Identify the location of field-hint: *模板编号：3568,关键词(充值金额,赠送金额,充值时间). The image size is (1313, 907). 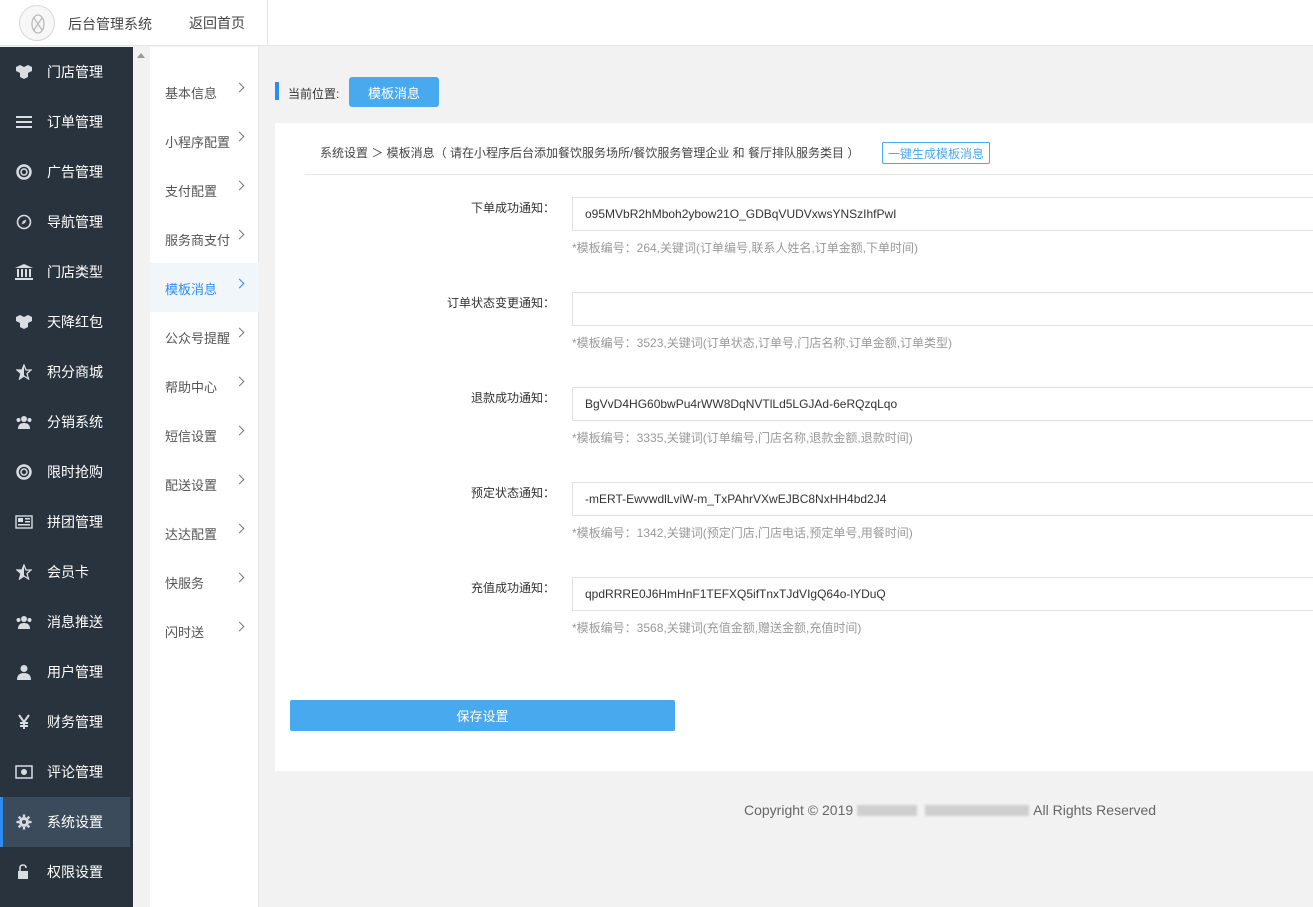
(717, 628).